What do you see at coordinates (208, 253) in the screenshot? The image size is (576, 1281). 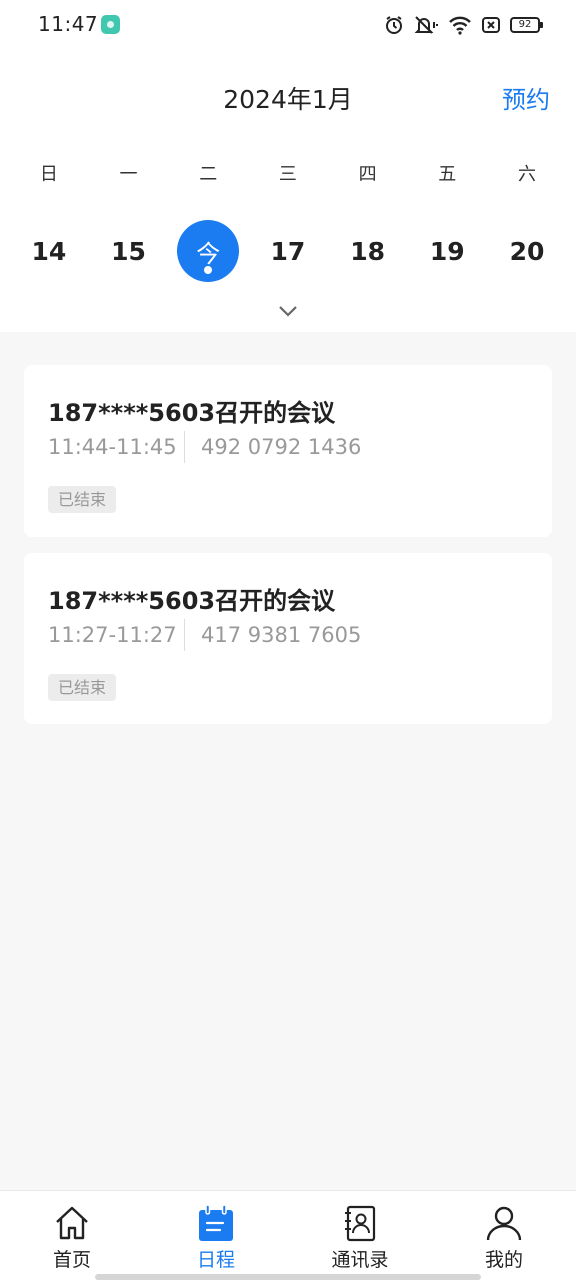 I see `today-label: 今` at bounding box center [208, 253].